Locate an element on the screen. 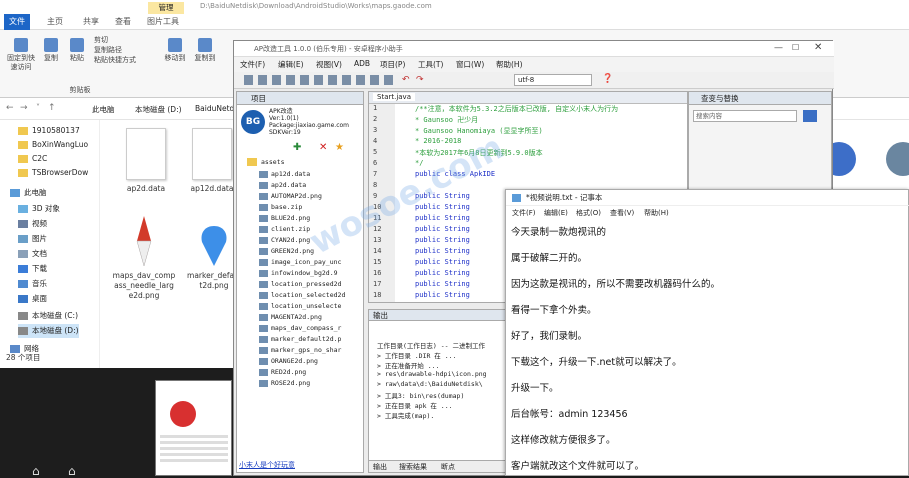 Image resolution: width=909 pixels, height=478 pixels. tree-file: ROSE2d.png is located at coordinates (284, 383).